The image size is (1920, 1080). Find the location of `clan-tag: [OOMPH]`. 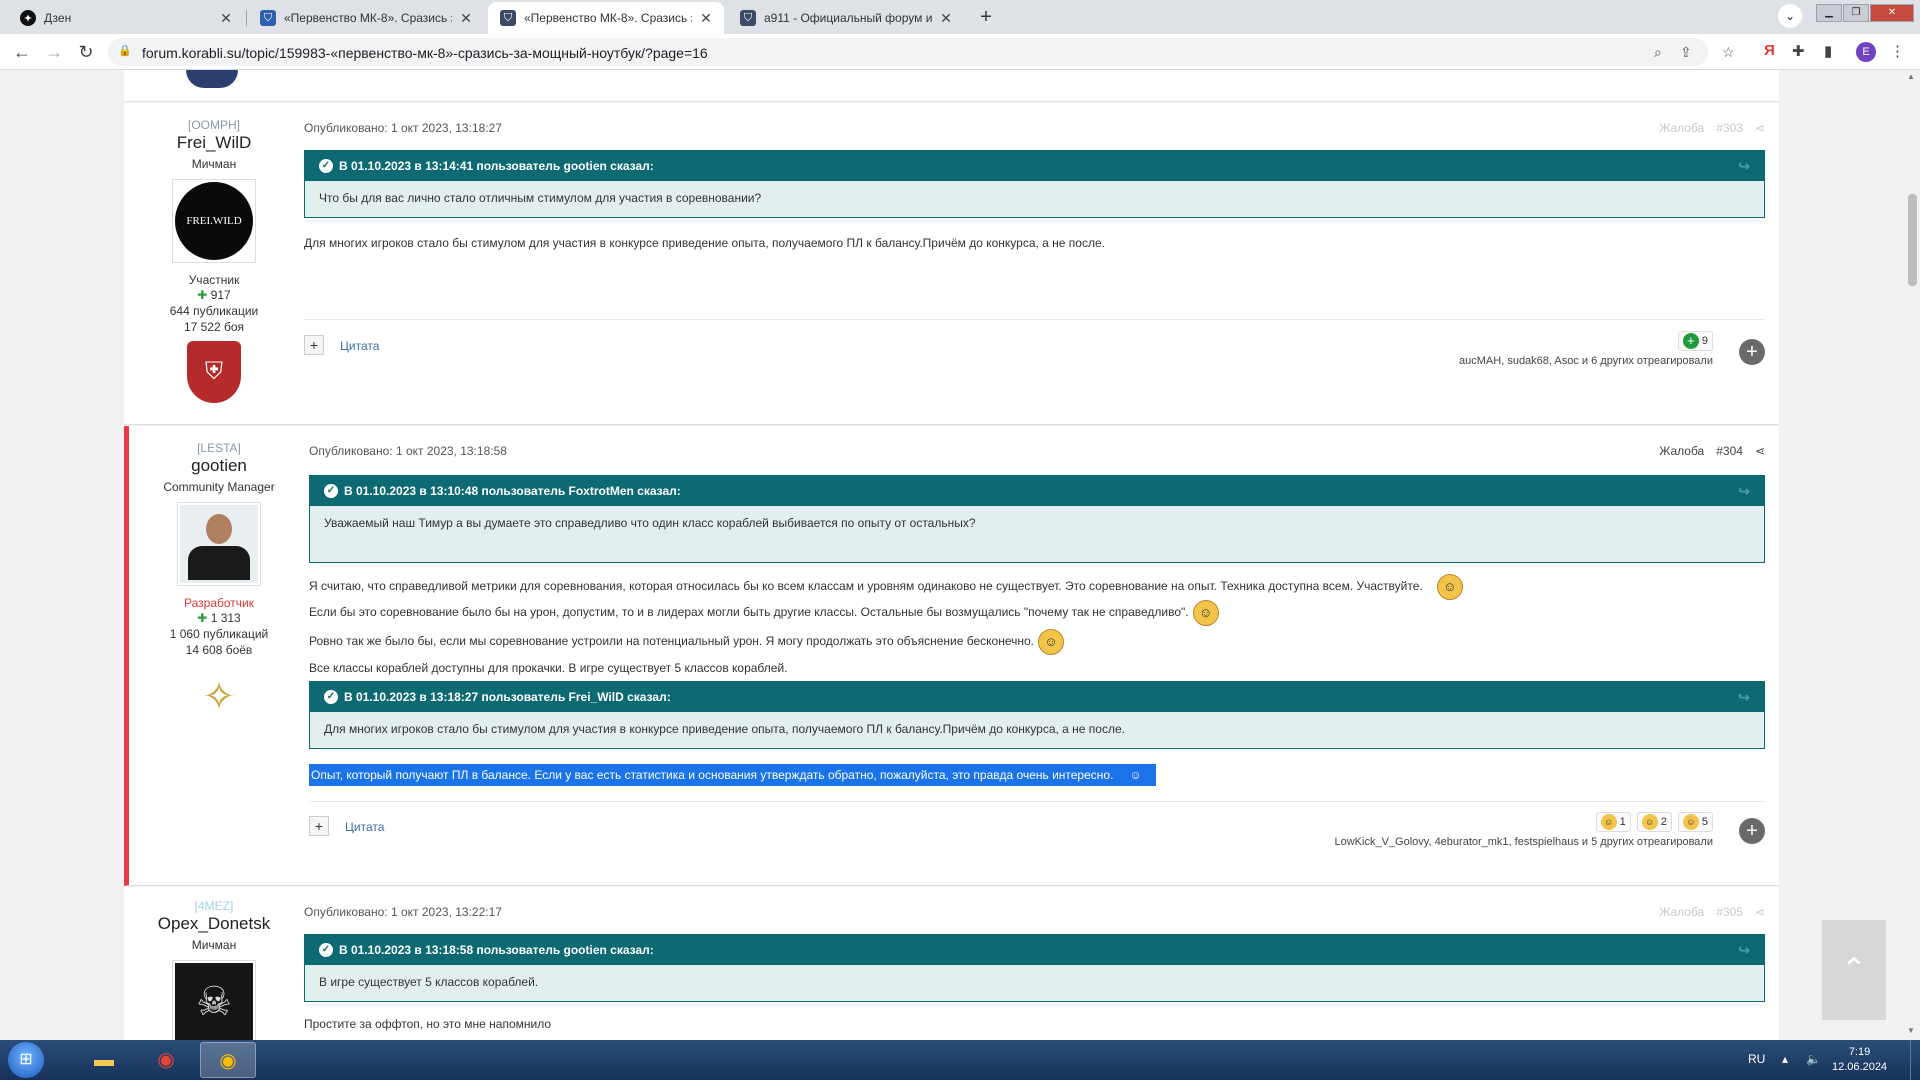

clan-tag: [OOMPH] is located at coordinates (214, 125).